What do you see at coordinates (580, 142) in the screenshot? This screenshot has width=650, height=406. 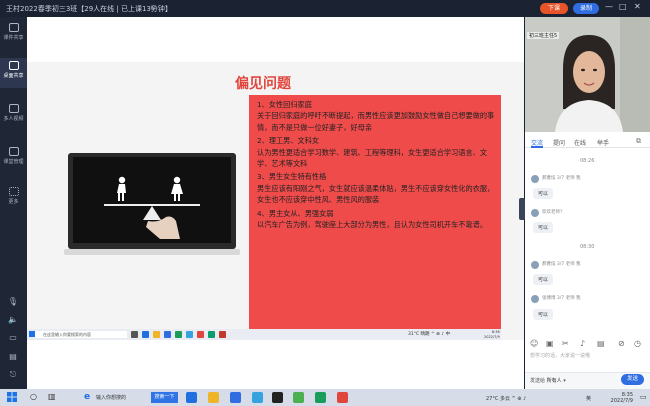 I see `tab-online: 在线` at bounding box center [580, 142].